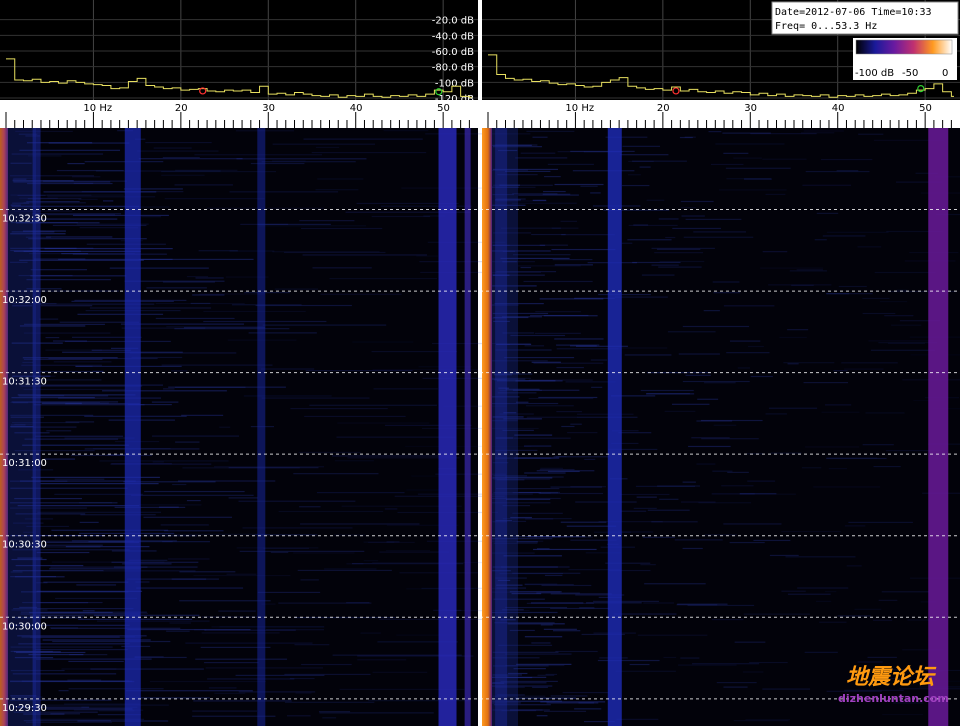 Image resolution: width=960 pixels, height=726 pixels. I want to click on frequency-tick-label: 20, so click(181, 108).